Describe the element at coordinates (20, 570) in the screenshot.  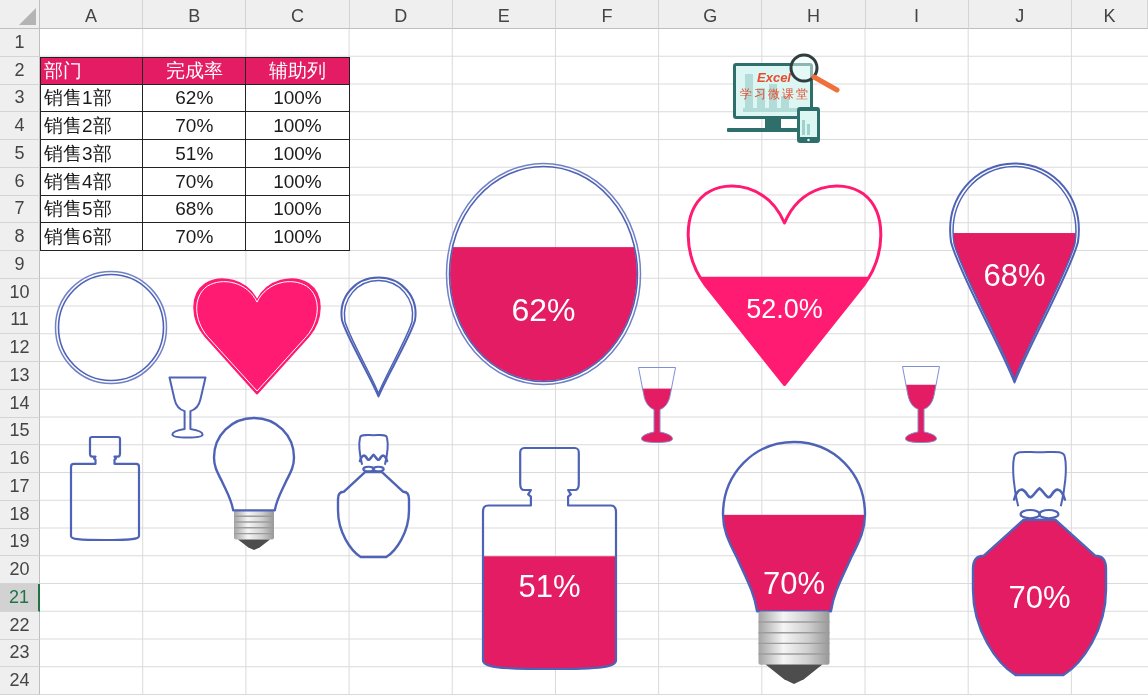
I see `row-header: 20` at that location.